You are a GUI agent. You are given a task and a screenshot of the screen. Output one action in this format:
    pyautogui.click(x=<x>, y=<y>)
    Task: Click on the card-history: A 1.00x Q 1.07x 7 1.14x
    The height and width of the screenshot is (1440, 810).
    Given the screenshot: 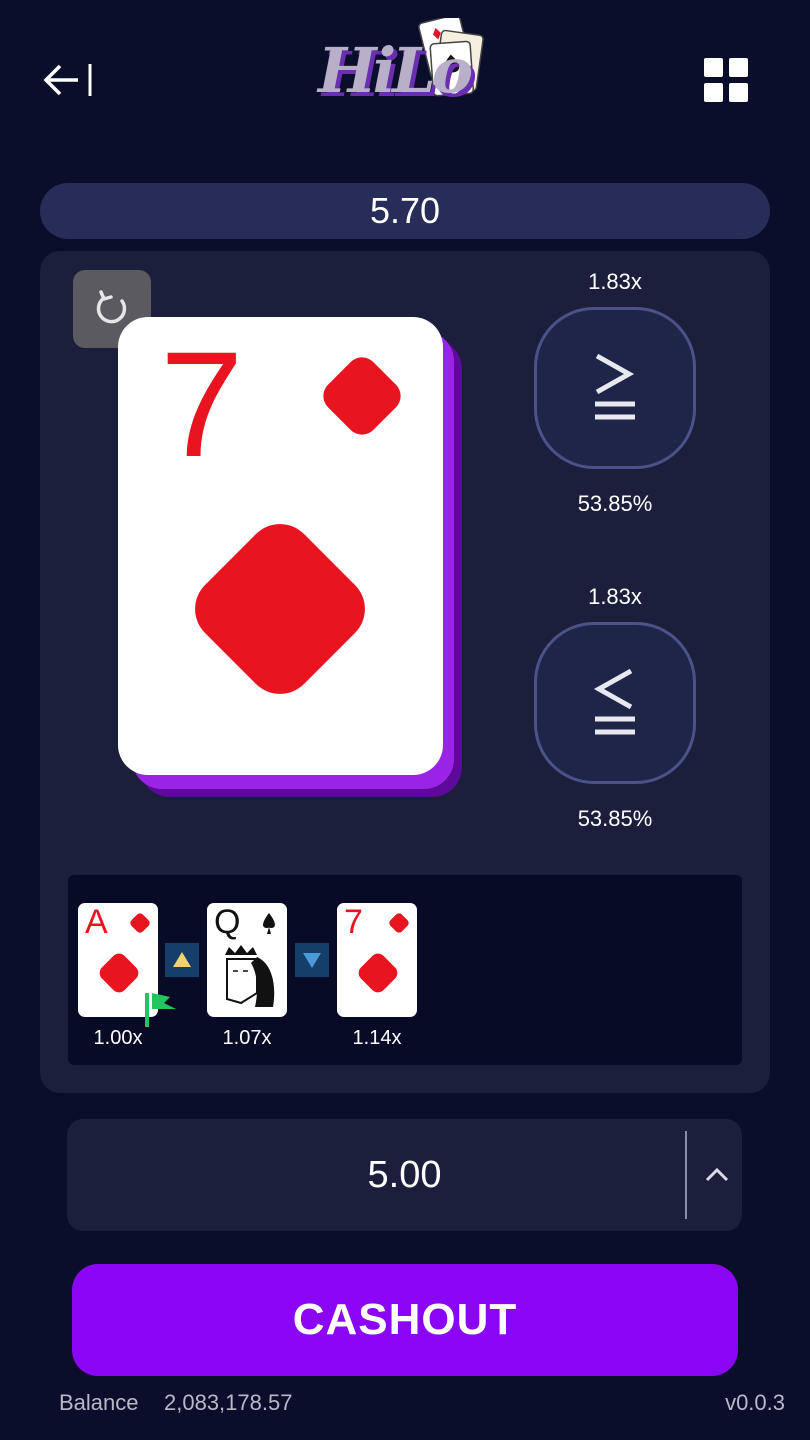 What is the action you would take?
    pyautogui.click(x=405, y=970)
    